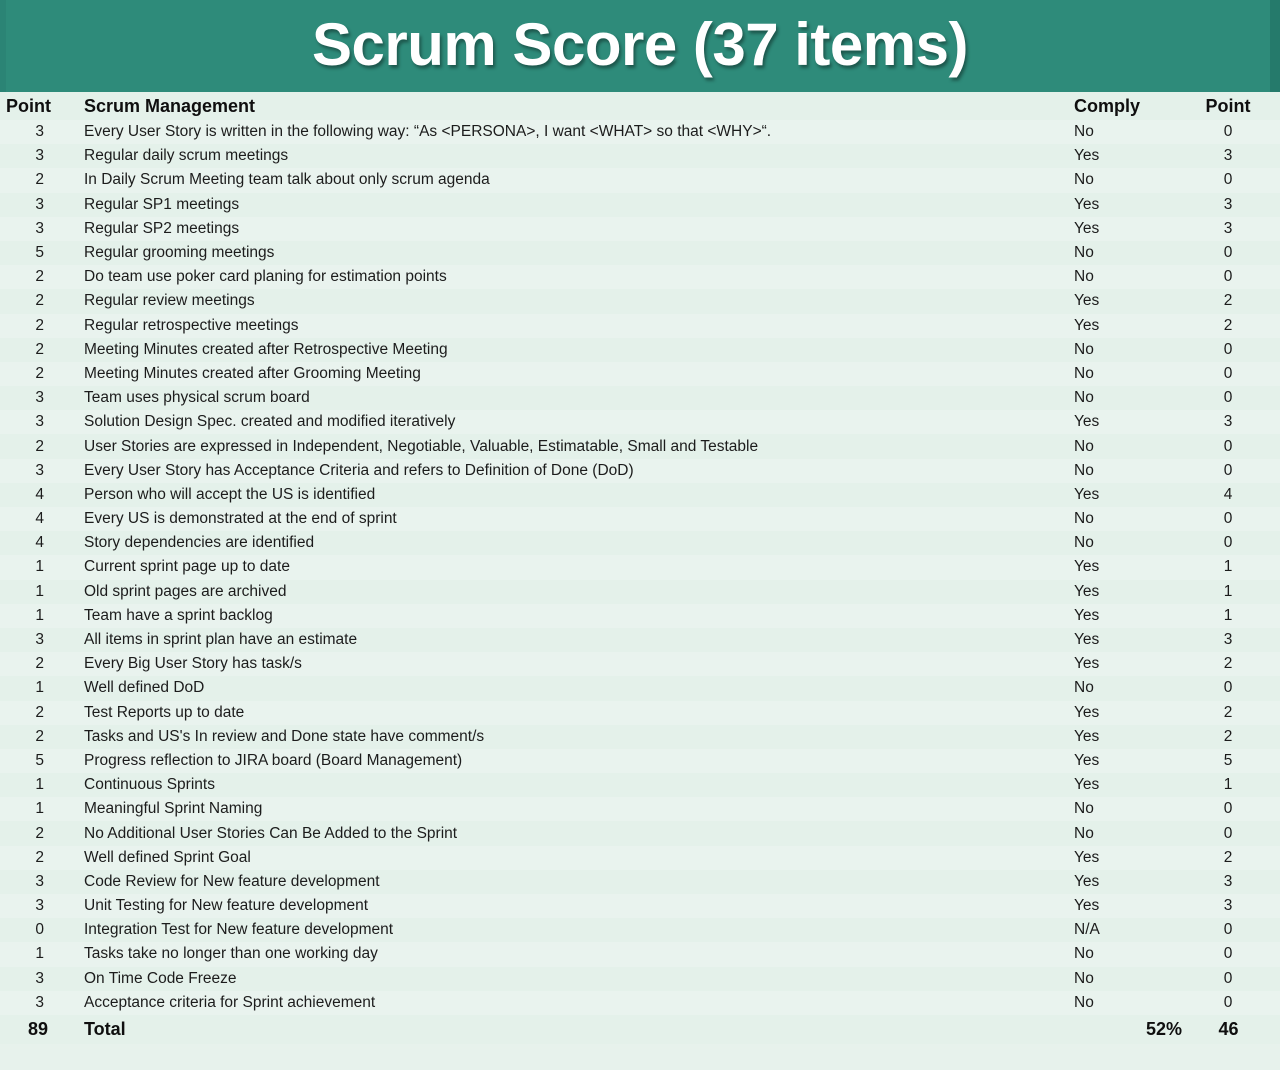 This screenshot has height=1070, width=1280. What do you see at coordinates (570, 325) in the screenshot?
I see `row-description: Regular retrospective meetings` at bounding box center [570, 325].